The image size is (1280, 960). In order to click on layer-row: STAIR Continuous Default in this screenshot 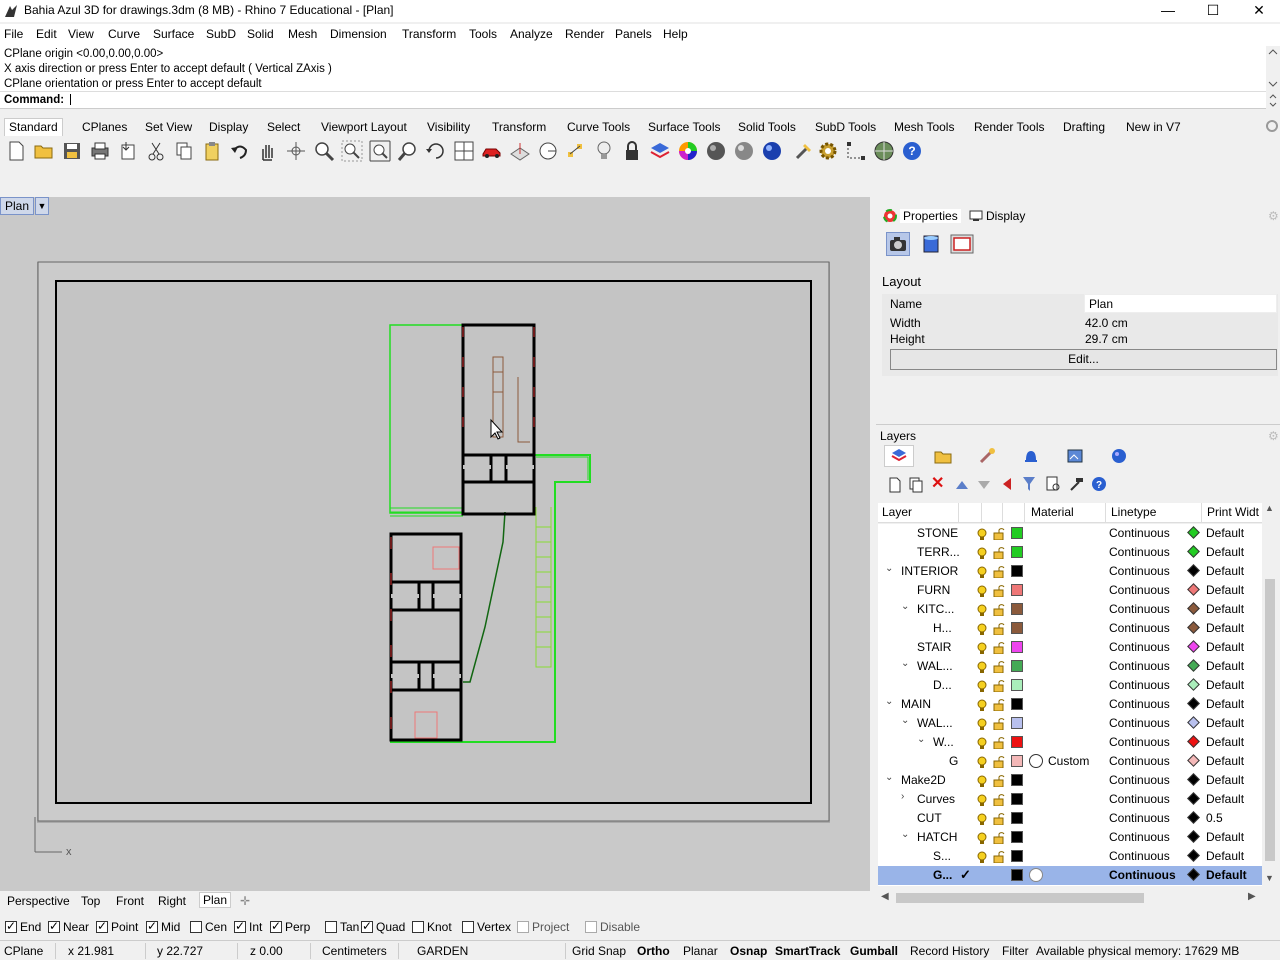, I will do `click(1070, 647)`.